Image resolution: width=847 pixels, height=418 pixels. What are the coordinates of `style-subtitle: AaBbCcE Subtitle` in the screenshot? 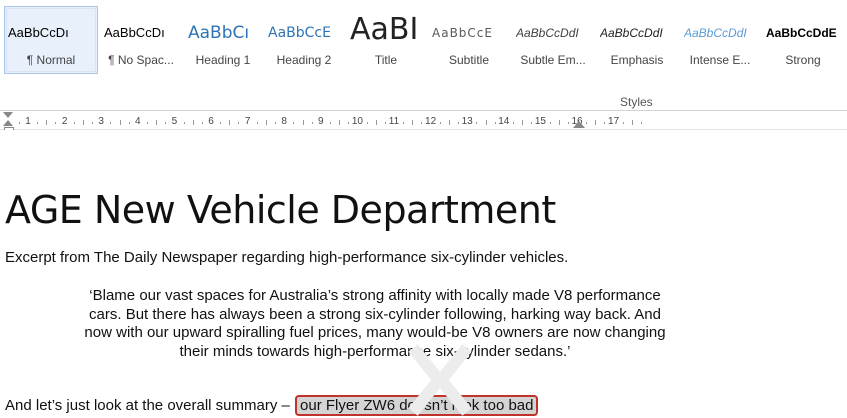 It's located at (469, 40).